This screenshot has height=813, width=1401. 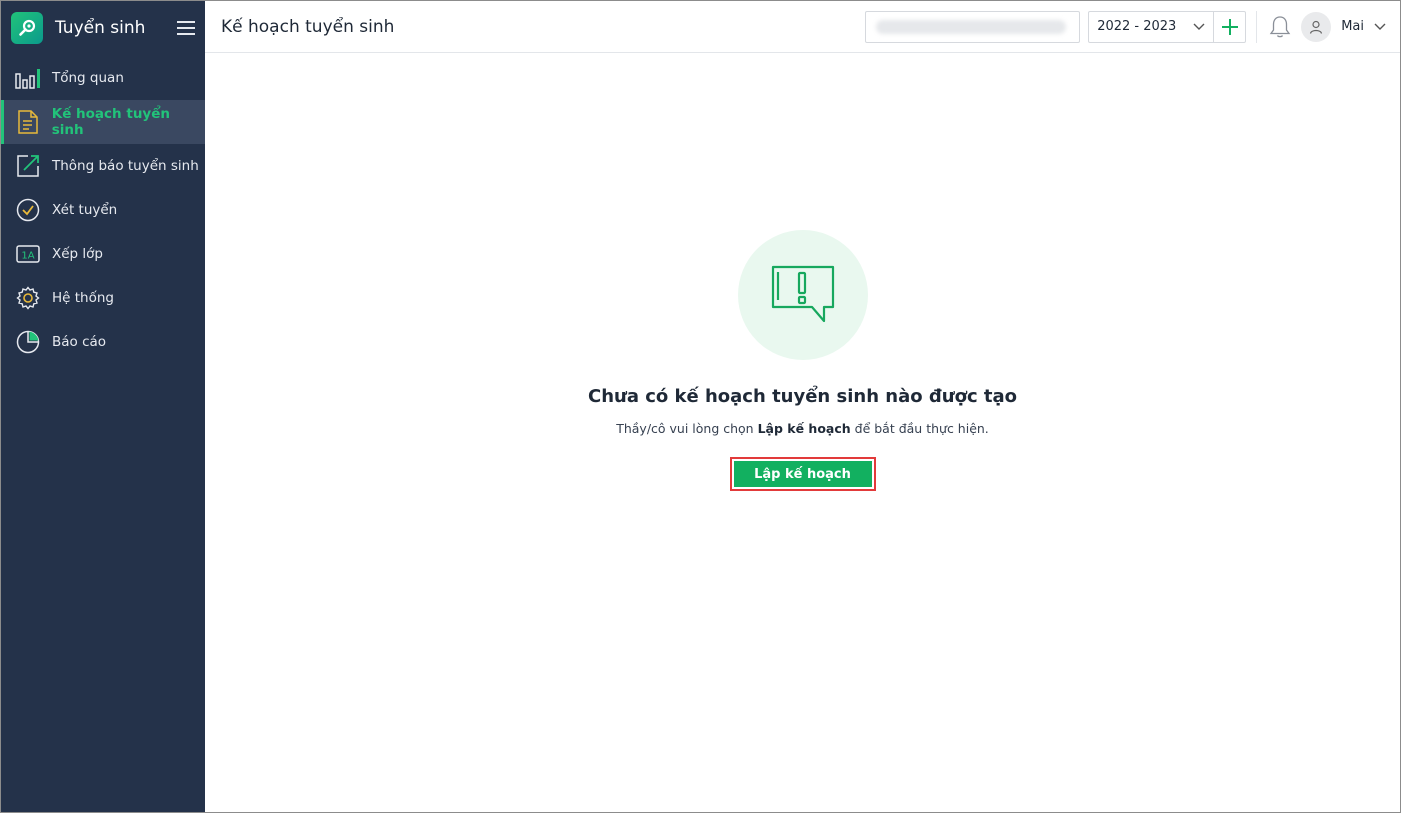 I want to click on check-circle-icon, so click(x=28, y=210).